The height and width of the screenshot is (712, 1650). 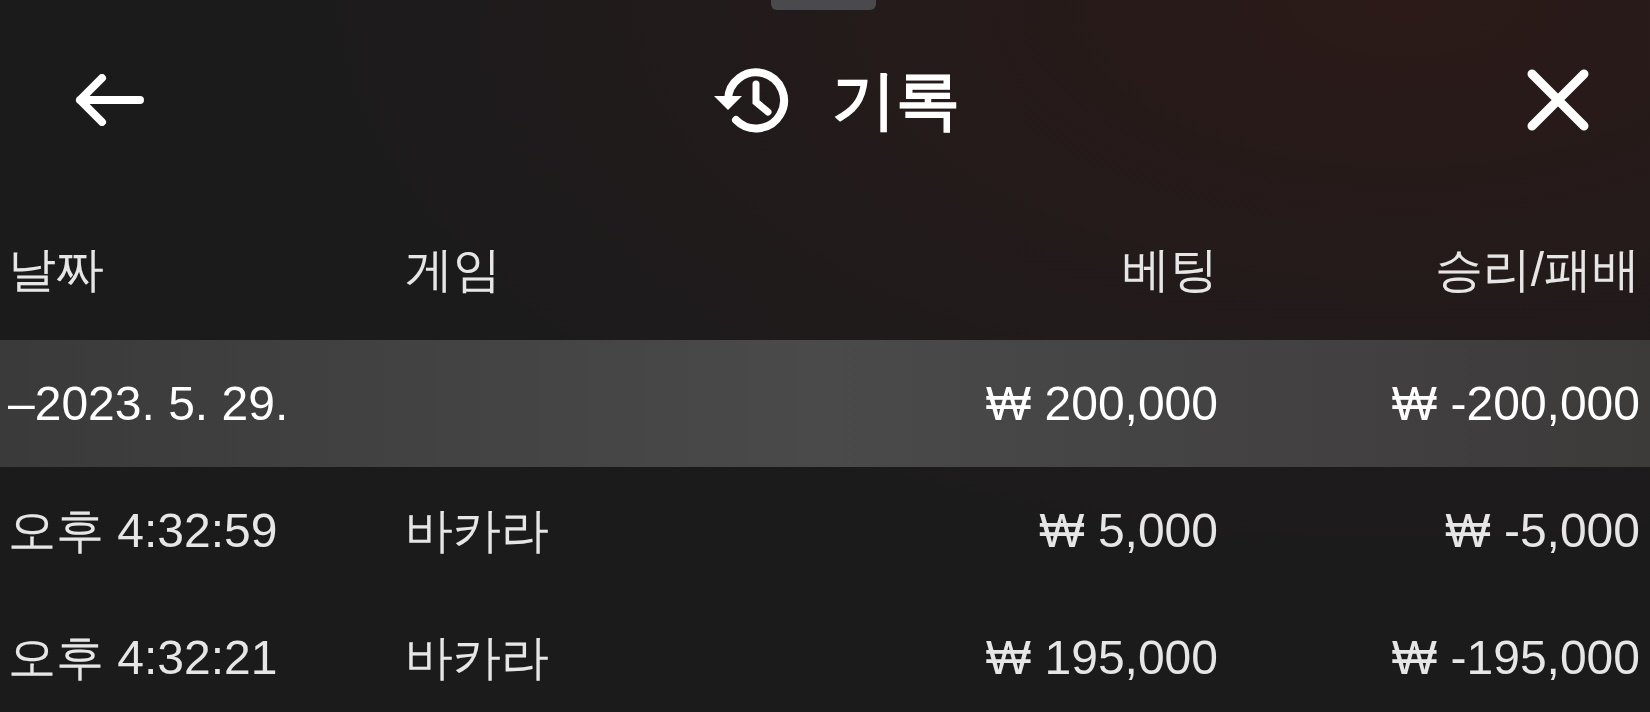 I want to click on bet-cell-text: ₩ 200,000, so click(x=1101, y=403).